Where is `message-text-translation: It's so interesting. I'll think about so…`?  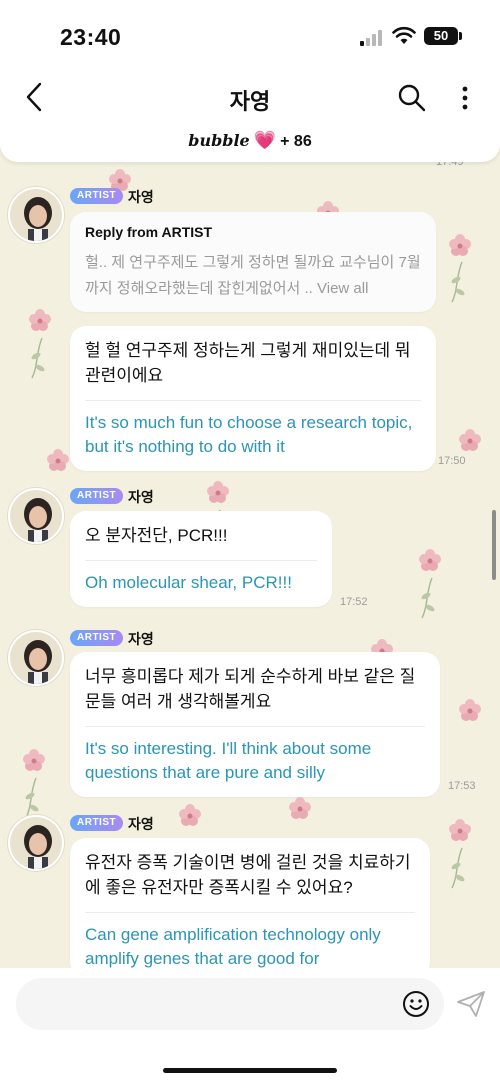 message-text-translation: It's so interesting. I'll think about so… is located at coordinates (228, 760).